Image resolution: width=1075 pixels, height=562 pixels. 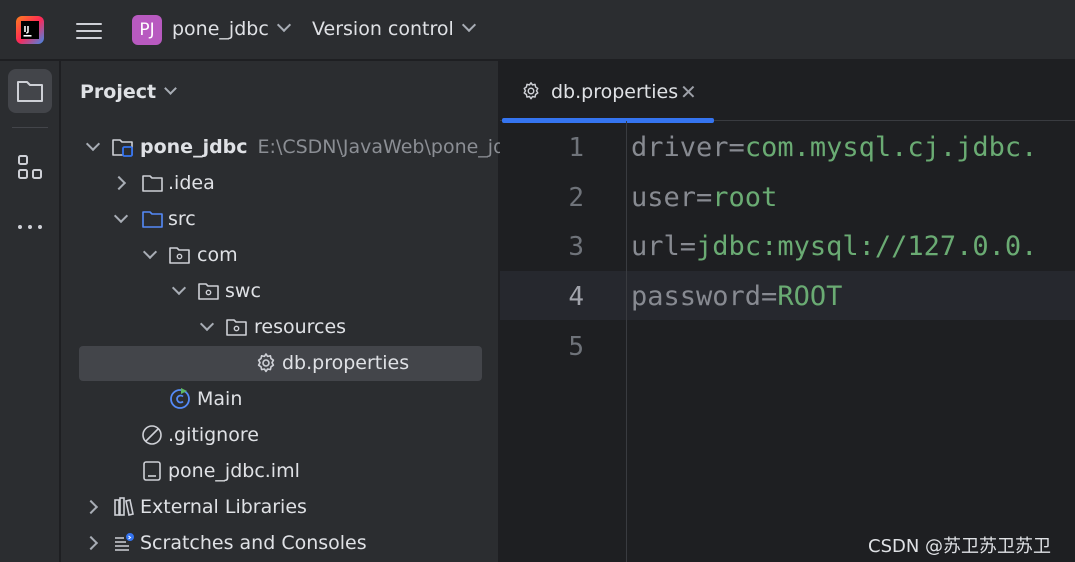 I want to click on line-number-gutter: 1 2 3 4 5, so click(x=563, y=341).